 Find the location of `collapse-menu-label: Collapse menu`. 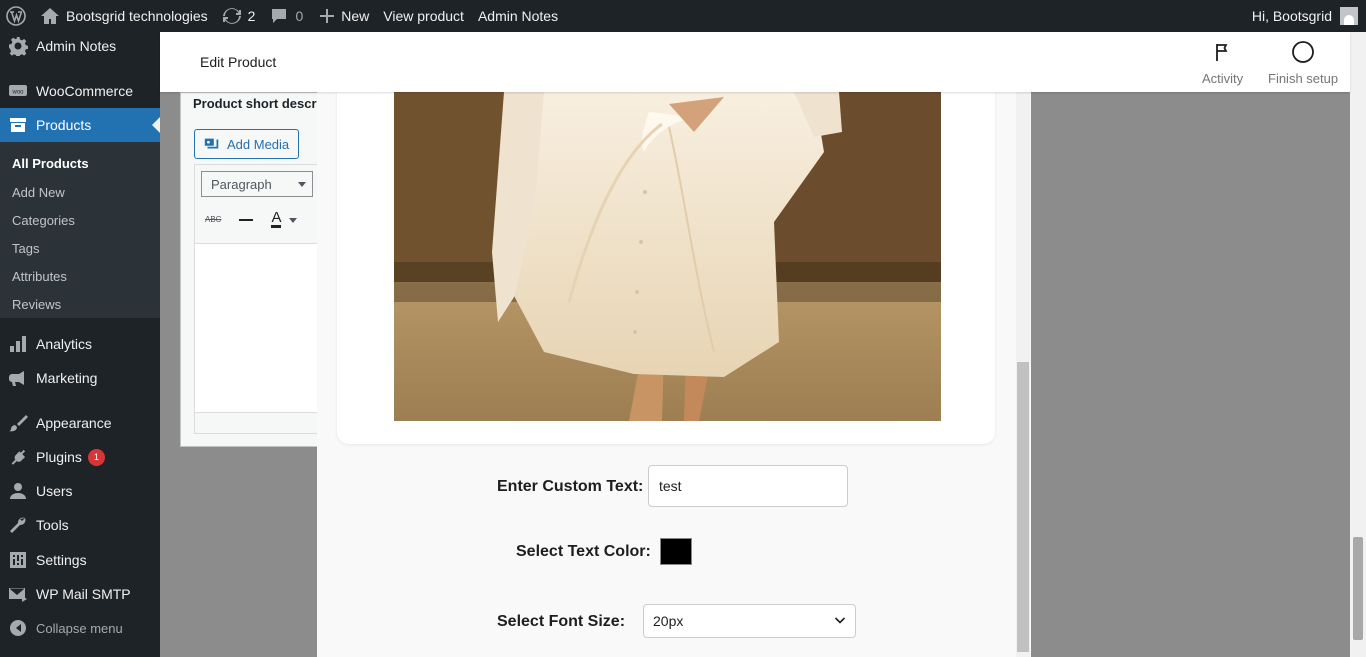

collapse-menu-label: Collapse menu is located at coordinates (79, 628).